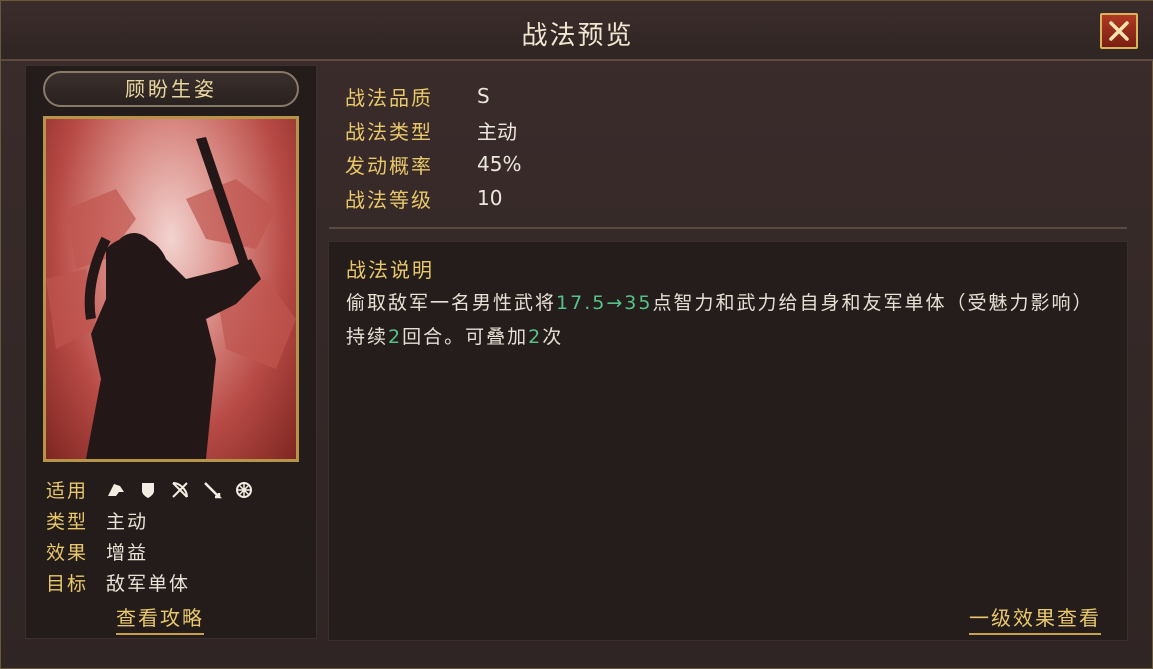 The width and height of the screenshot is (1153, 669). Describe the element at coordinates (615, 303) in the screenshot. I see `desc-arrow: →` at that location.